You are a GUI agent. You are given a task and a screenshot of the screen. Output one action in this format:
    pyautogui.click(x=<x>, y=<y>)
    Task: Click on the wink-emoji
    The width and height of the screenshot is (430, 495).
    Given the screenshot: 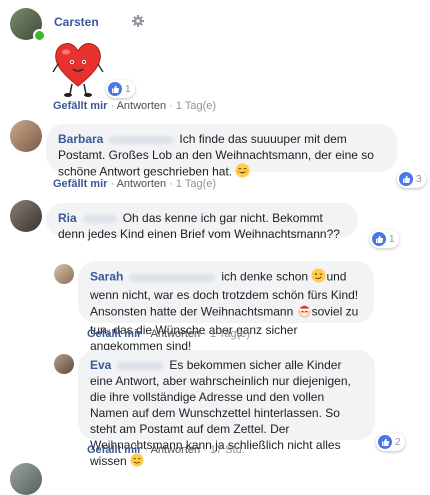 What is the action you would take?
    pyautogui.click(x=318, y=277)
    